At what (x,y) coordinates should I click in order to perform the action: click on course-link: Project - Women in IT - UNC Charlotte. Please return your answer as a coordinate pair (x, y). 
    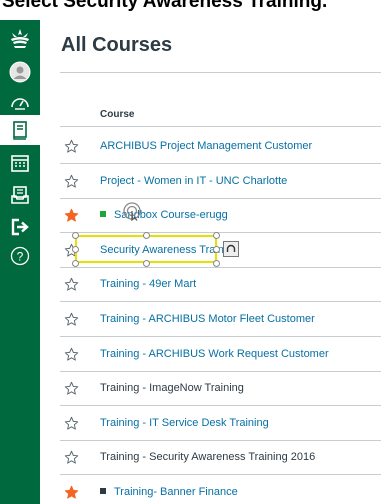
    Looking at the image, I should click on (193, 181).